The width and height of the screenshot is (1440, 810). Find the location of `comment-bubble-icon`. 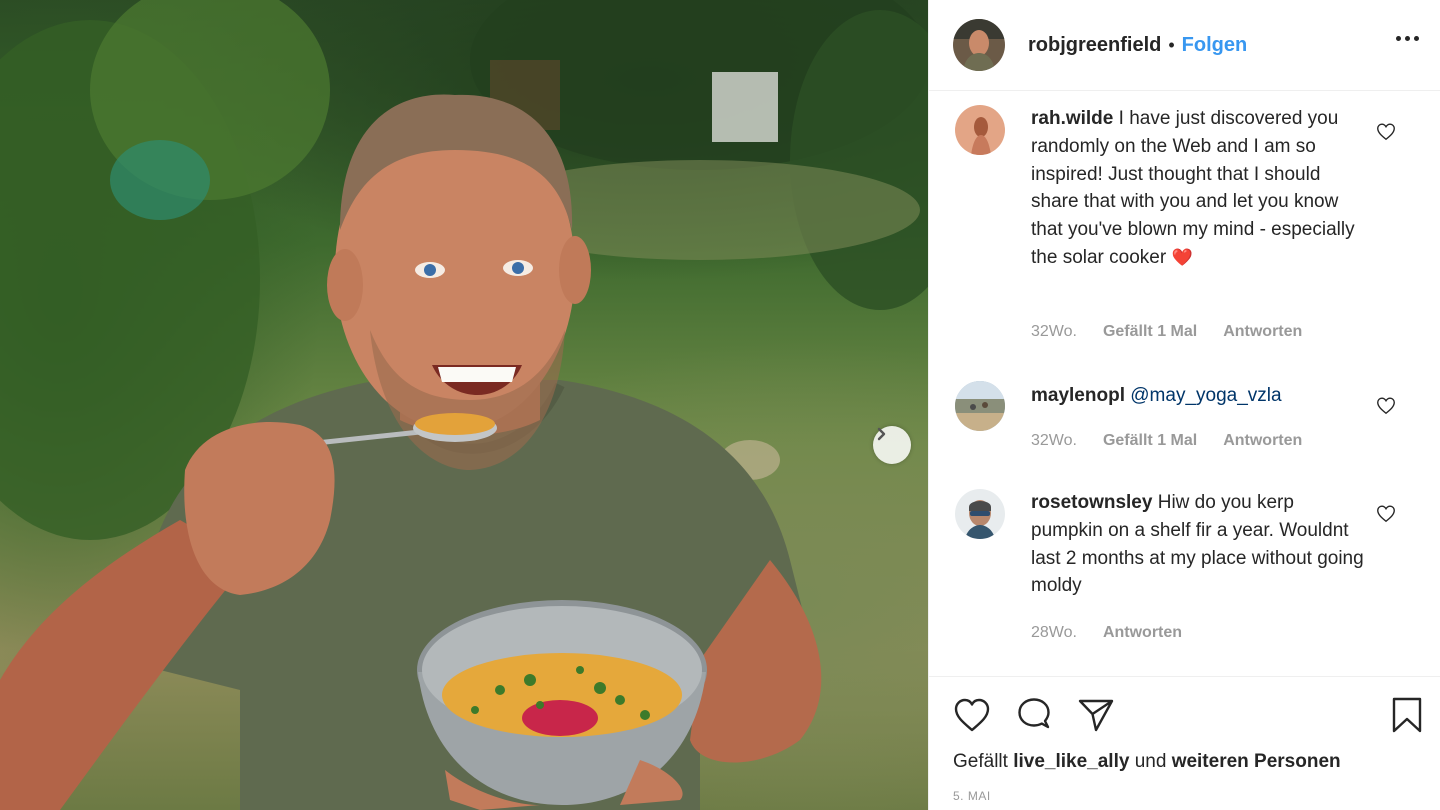

comment-bubble-icon is located at coordinates (1034, 715).